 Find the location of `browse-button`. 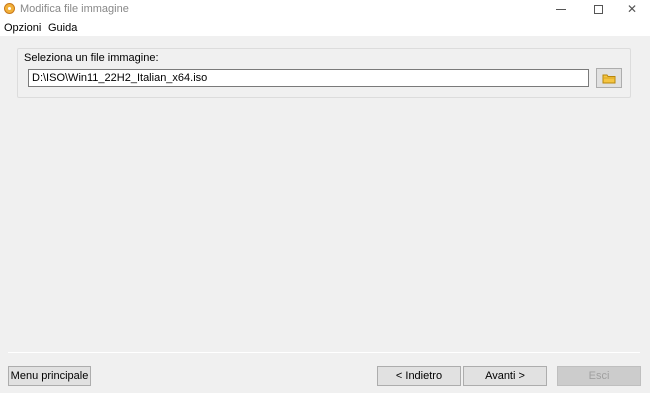

browse-button is located at coordinates (609, 78).